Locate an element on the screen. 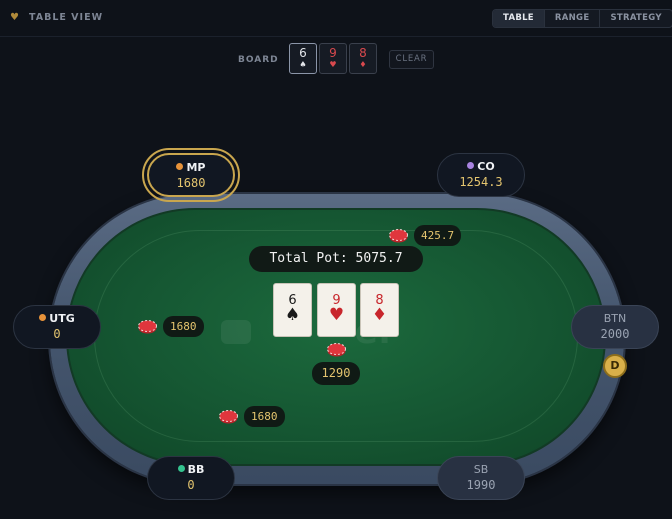 The image size is (672, 519). seat-mp: MP 1680 is located at coordinates (191, 175).